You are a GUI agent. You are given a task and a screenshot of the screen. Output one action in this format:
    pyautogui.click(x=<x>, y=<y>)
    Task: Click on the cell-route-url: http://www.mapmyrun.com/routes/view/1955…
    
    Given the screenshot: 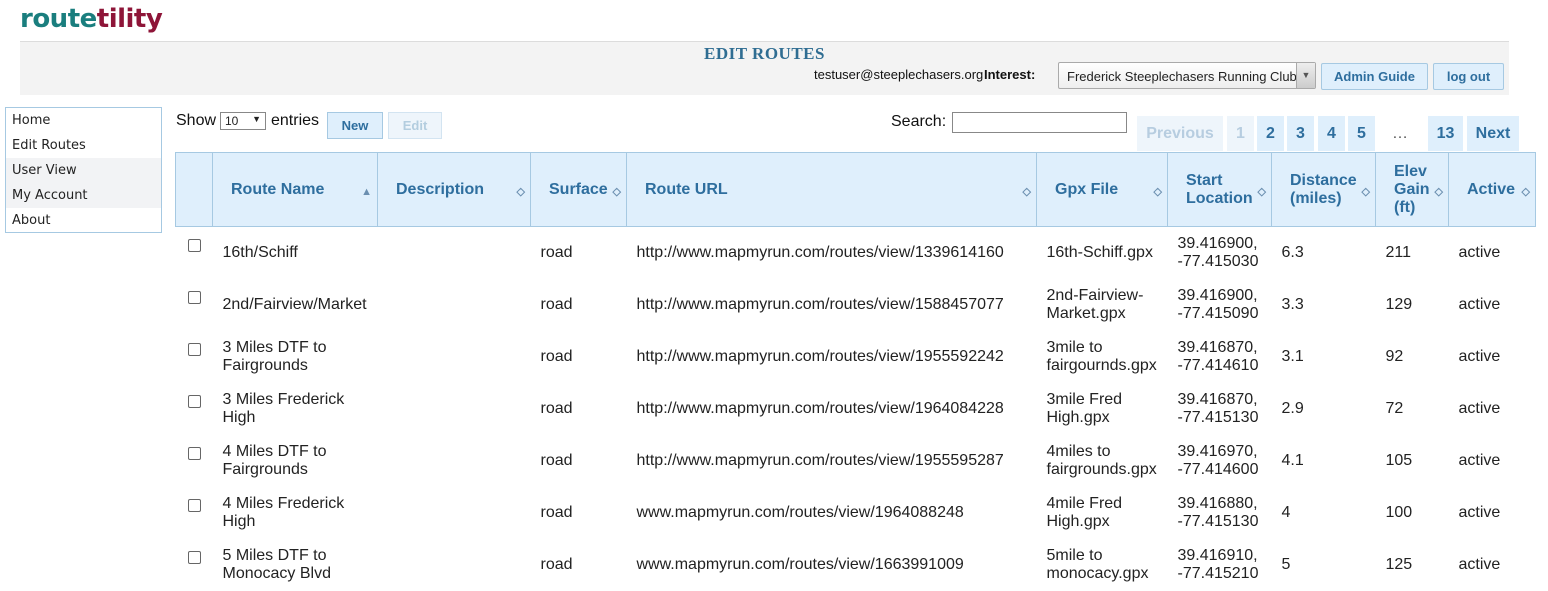 What is the action you would take?
    pyautogui.click(x=820, y=356)
    